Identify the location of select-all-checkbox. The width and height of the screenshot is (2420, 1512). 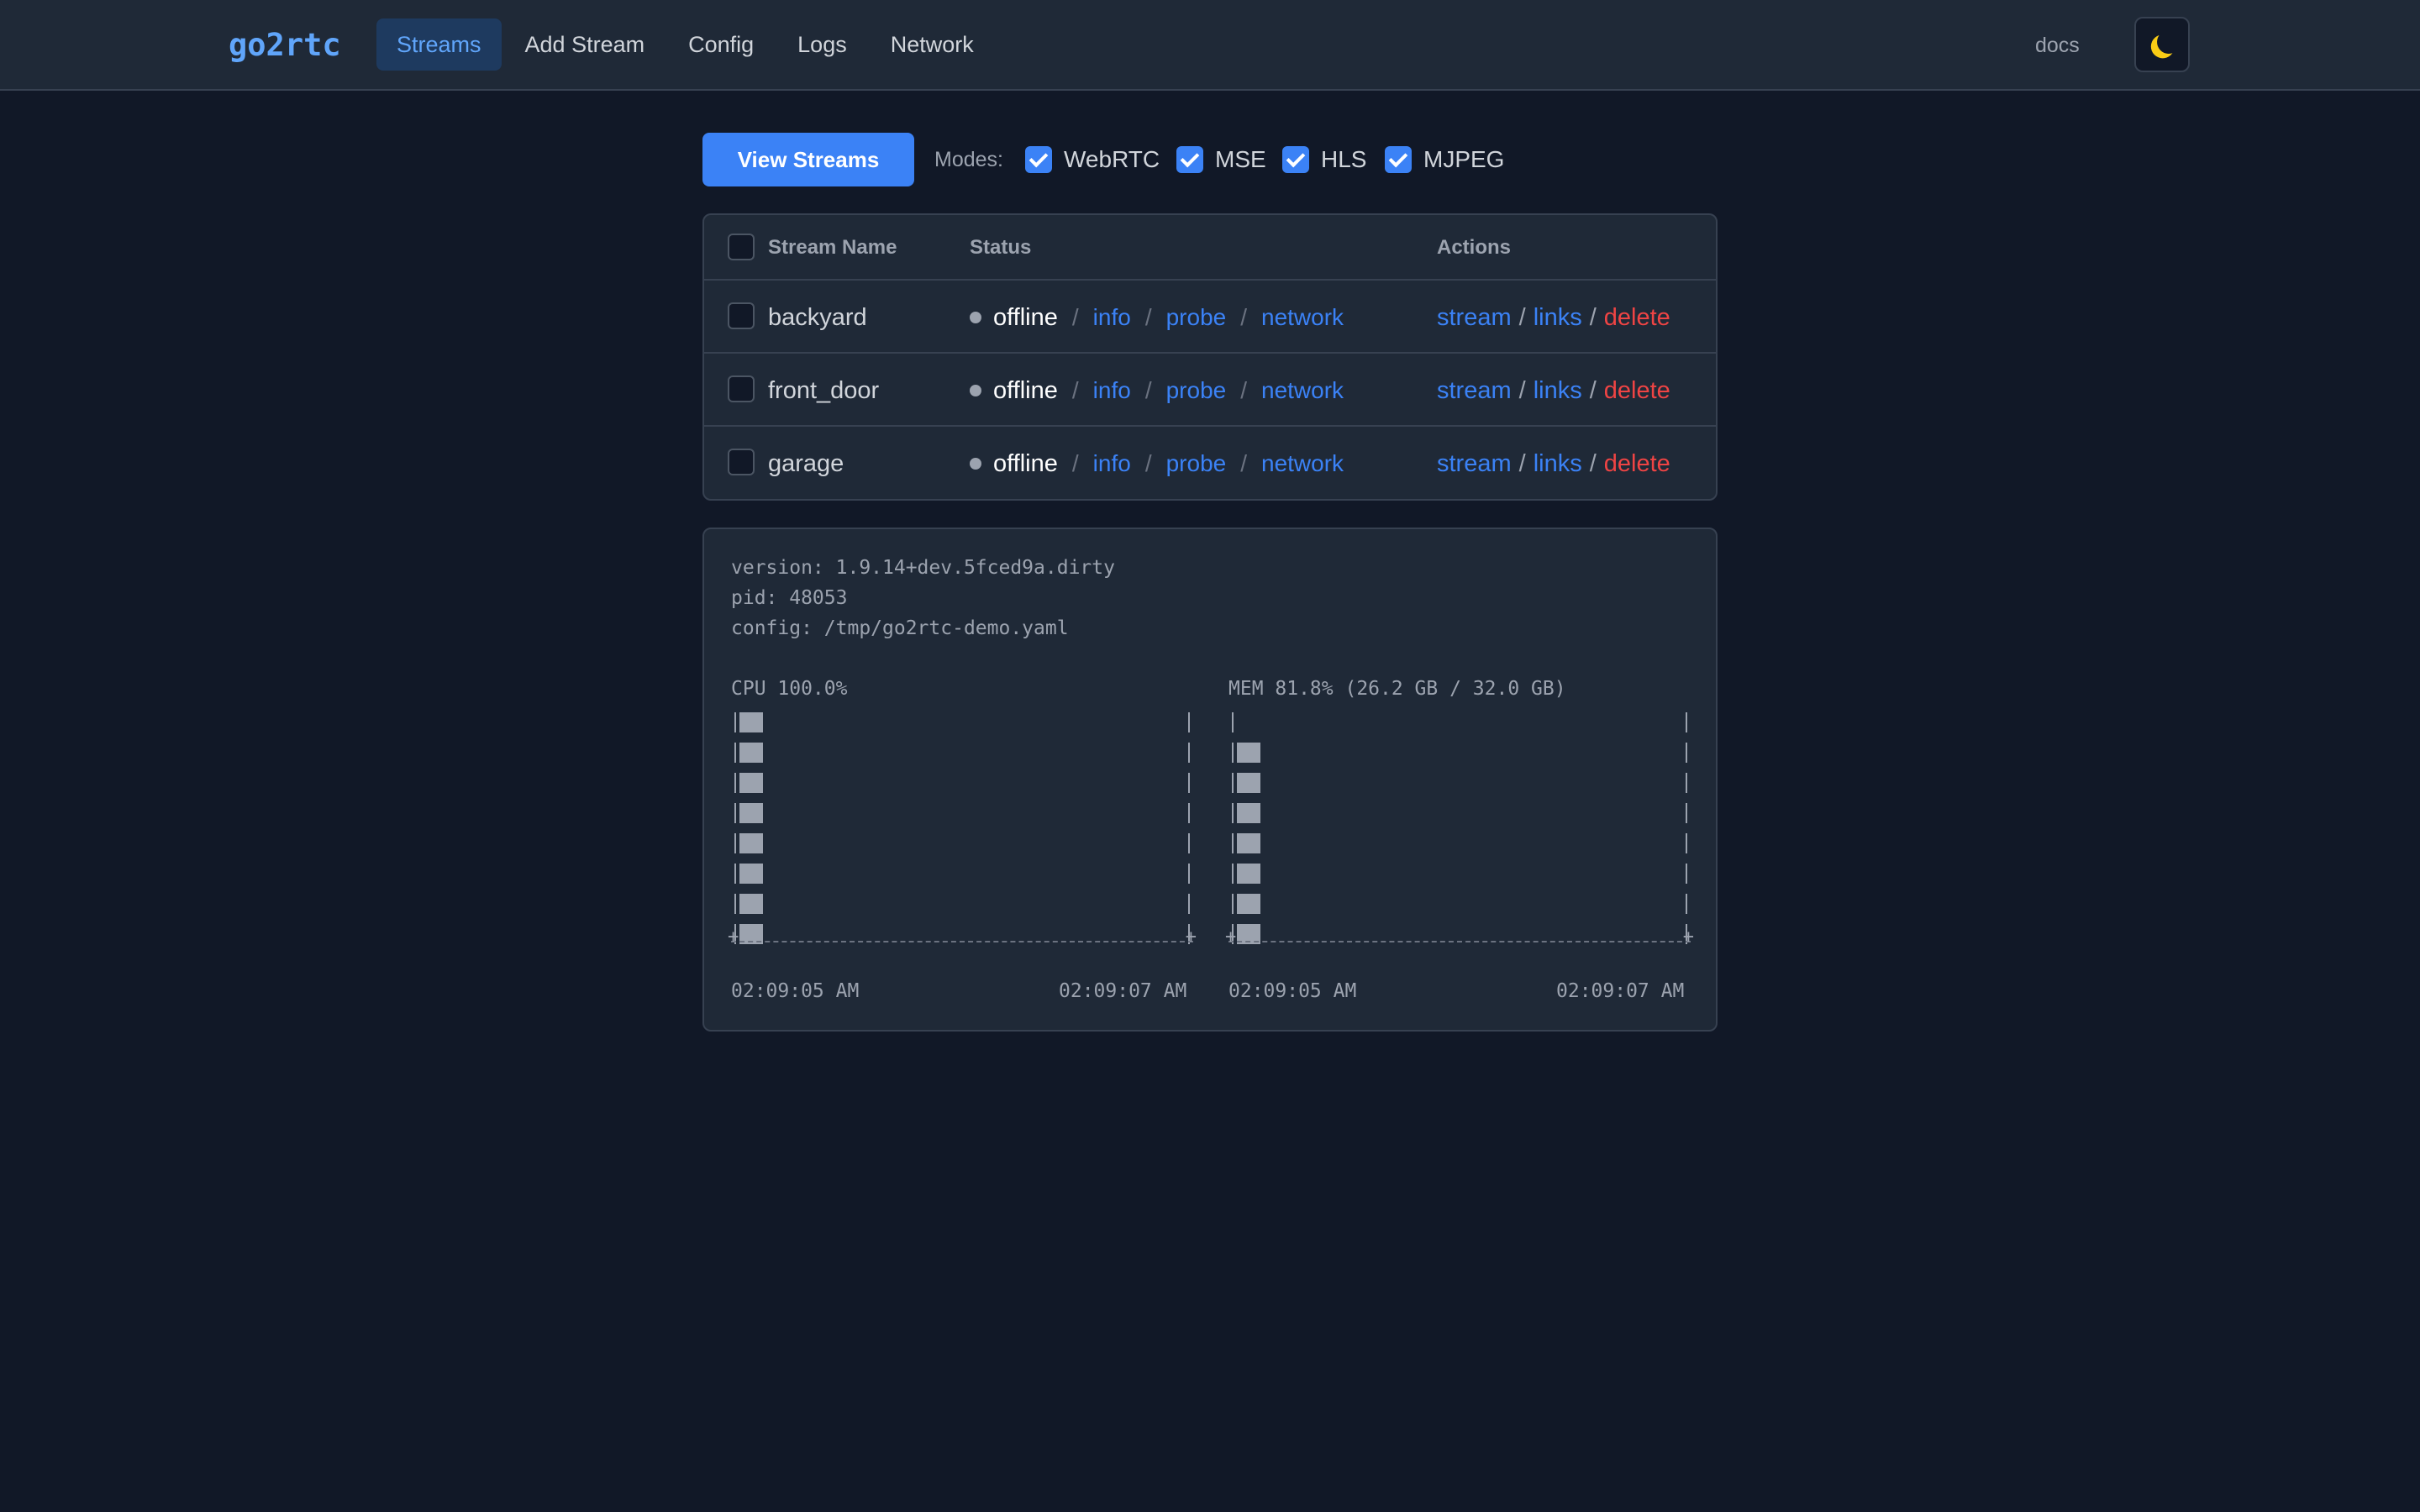
(741, 247).